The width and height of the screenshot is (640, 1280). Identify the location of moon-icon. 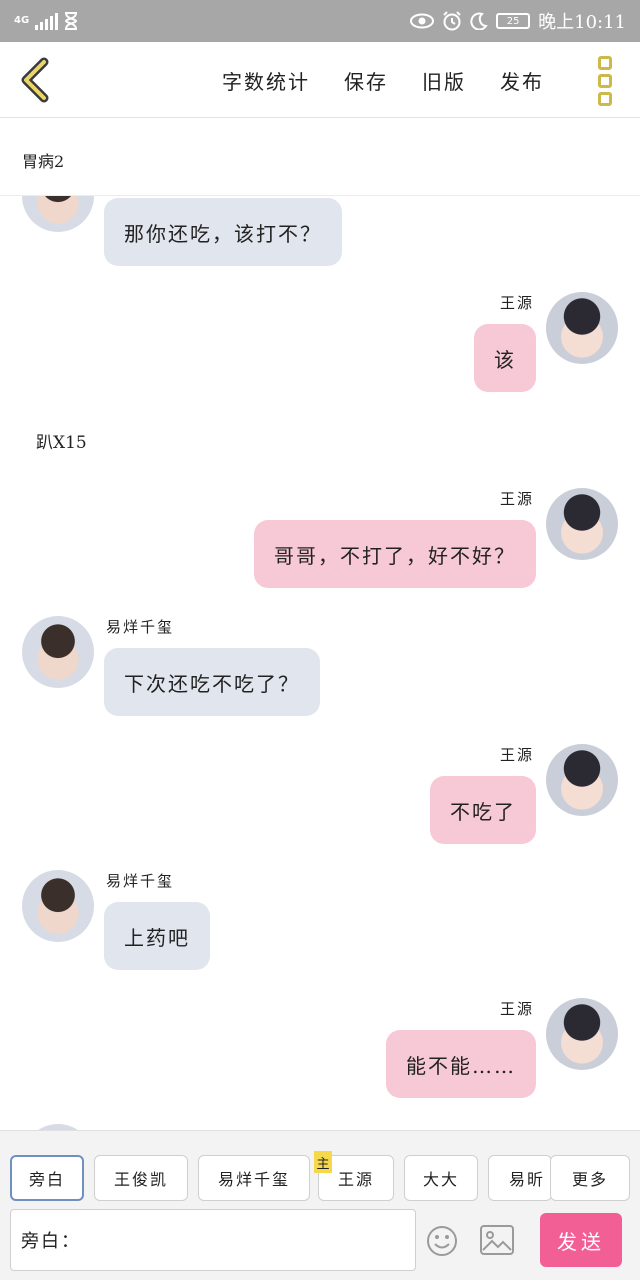
(479, 21).